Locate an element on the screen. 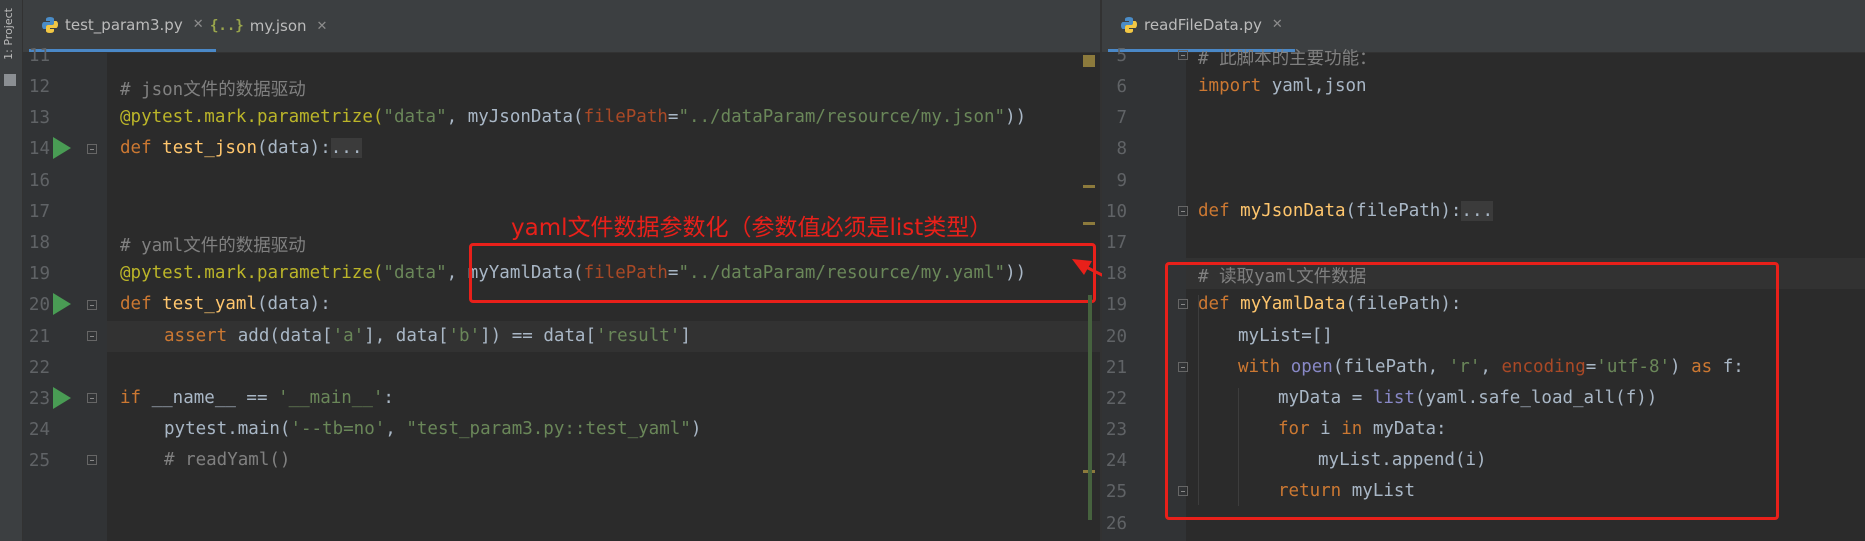 The image size is (1865, 541). line-number: 13 is located at coordinates (39, 117).